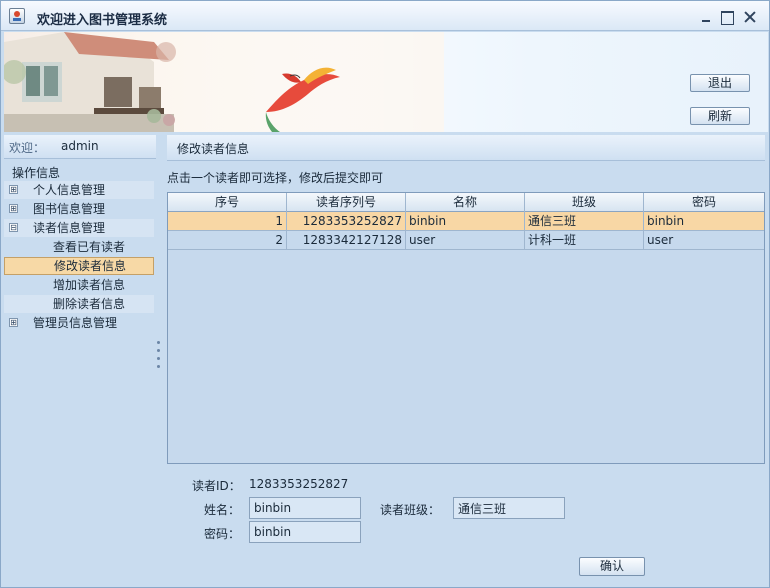 This screenshot has width=770, height=588. I want to click on collapse-icon: ⊟, so click(13, 227).